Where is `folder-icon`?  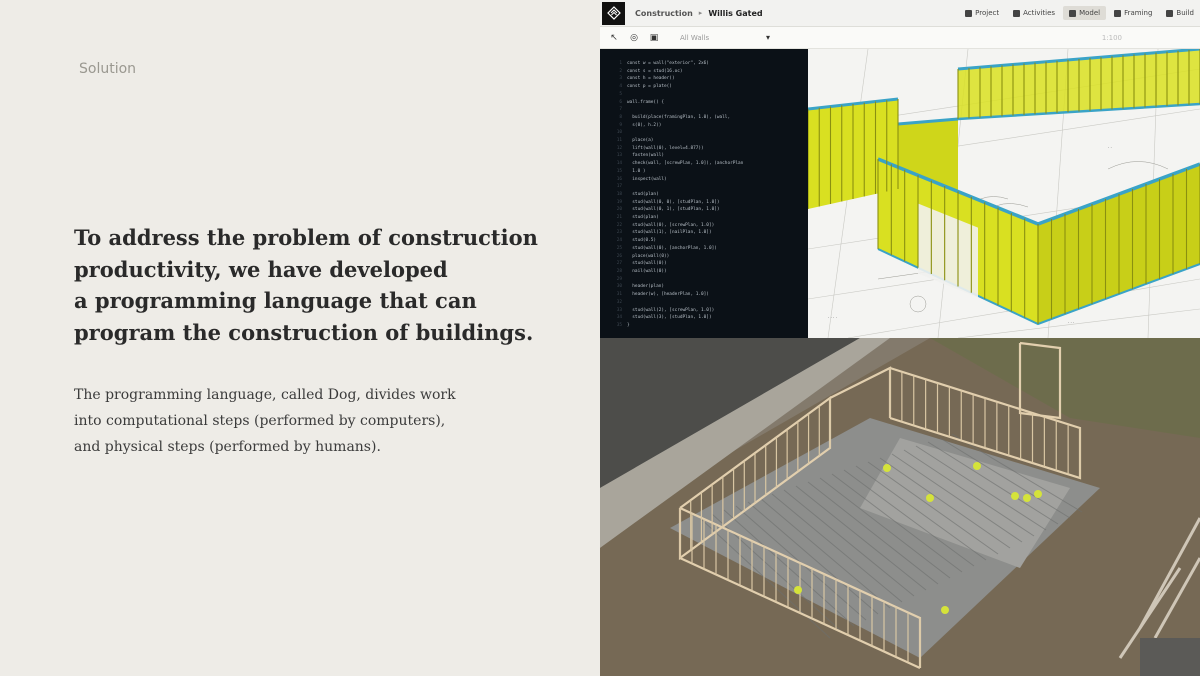 folder-icon is located at coordinates (969, 13).